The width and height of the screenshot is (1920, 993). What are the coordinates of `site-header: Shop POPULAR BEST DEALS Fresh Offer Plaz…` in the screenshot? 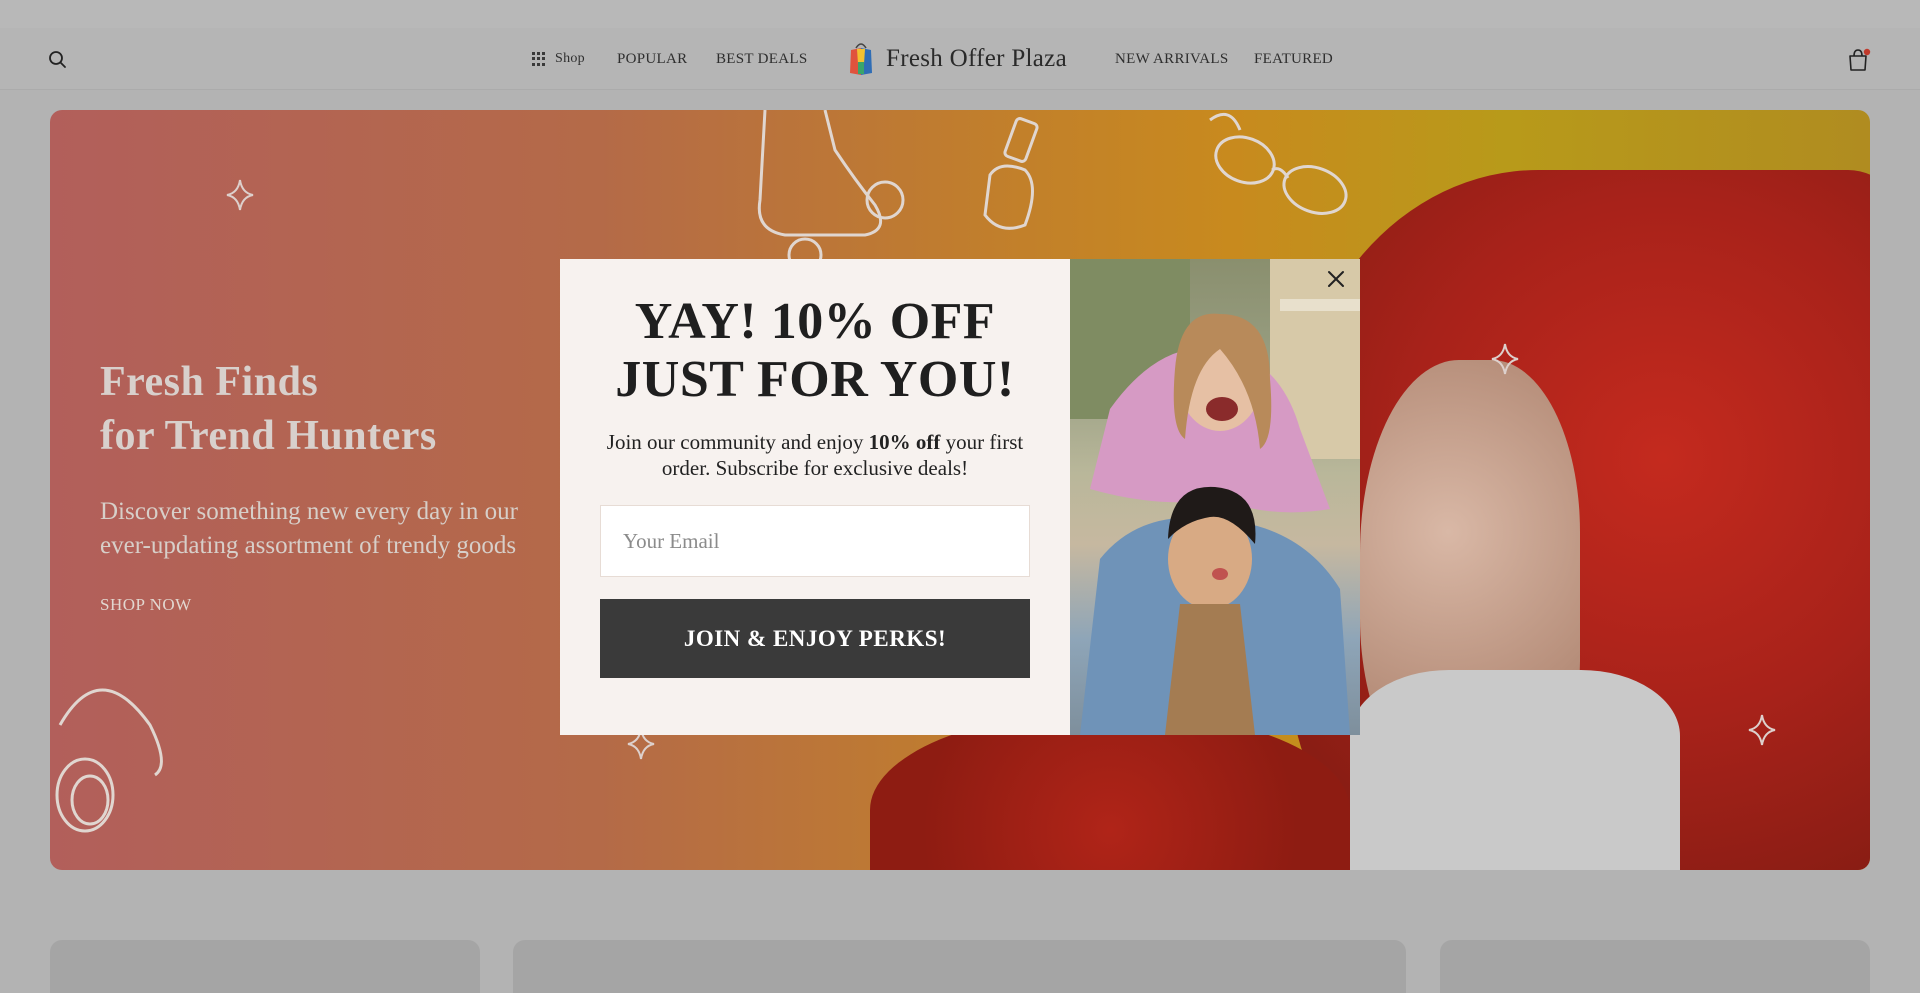 It's located at (960, 59).